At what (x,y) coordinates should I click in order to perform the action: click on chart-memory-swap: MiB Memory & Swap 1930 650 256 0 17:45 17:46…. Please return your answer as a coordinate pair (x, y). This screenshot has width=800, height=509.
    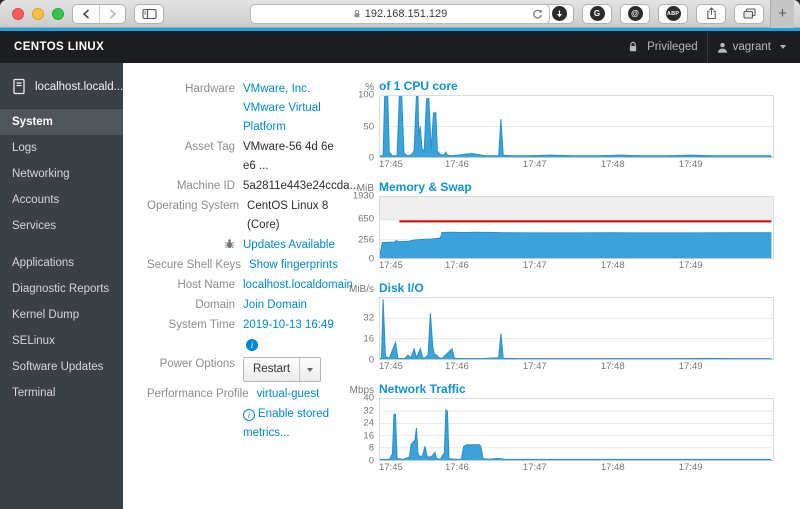
    Looking at the image, I should click on (559, 226).